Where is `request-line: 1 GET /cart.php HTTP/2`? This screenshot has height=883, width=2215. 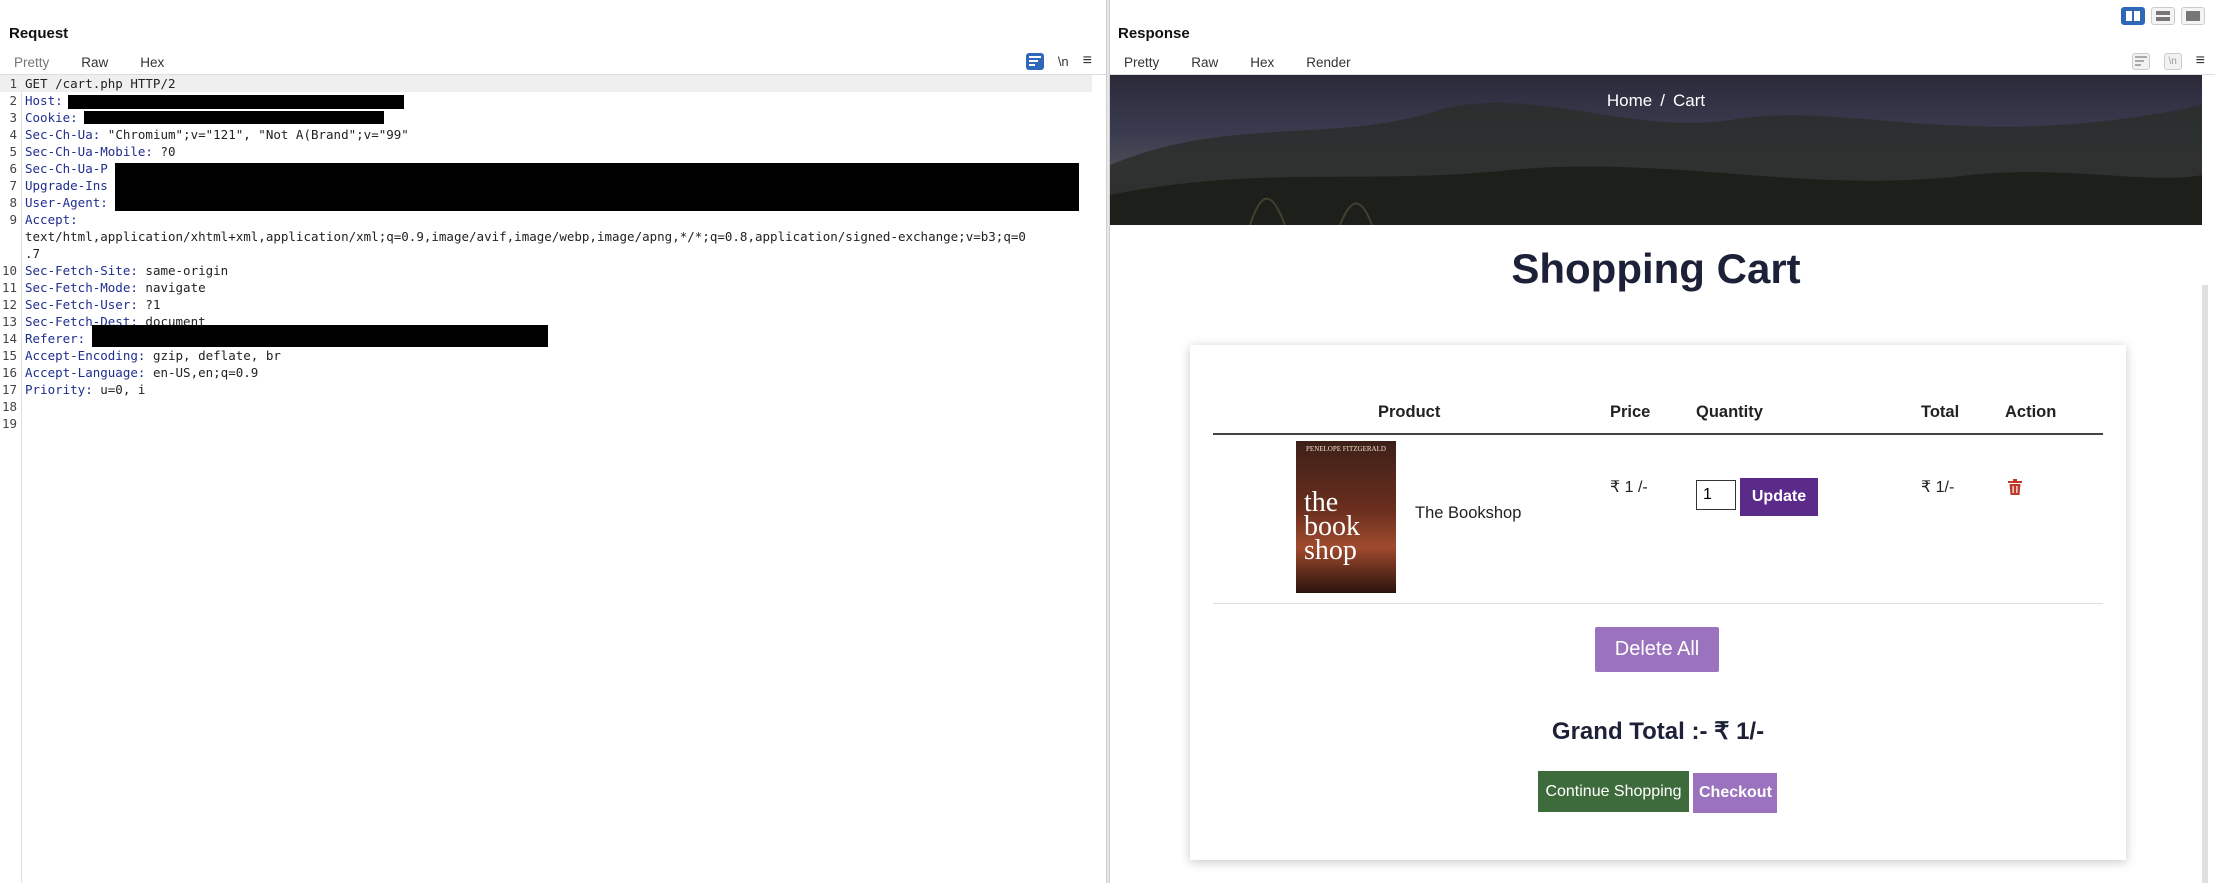 request-line: 1 GET /cart.php HTTP/2 is located at coordinates (546, 83).